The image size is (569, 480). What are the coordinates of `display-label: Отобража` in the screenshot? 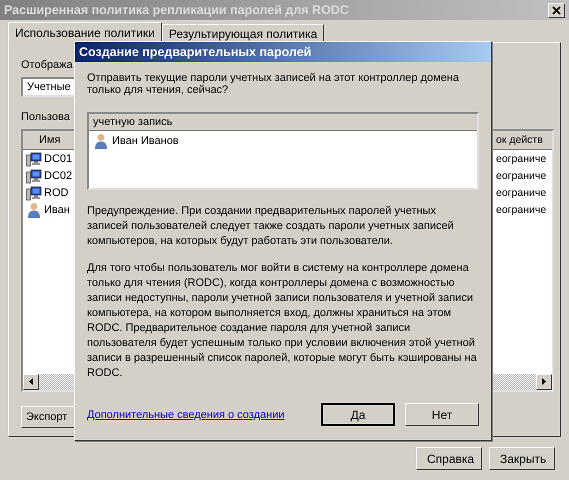 It's located at (47, 65).